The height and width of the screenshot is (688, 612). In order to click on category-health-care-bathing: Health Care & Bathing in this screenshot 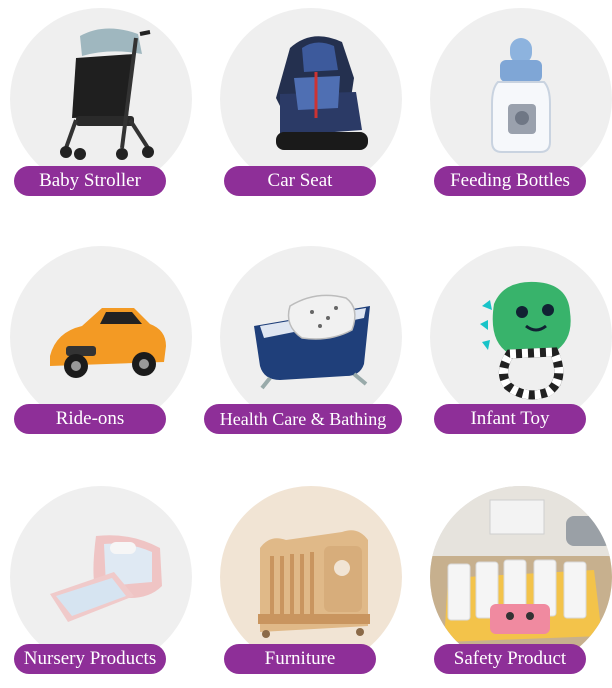, I will do `click(307, 343)`.